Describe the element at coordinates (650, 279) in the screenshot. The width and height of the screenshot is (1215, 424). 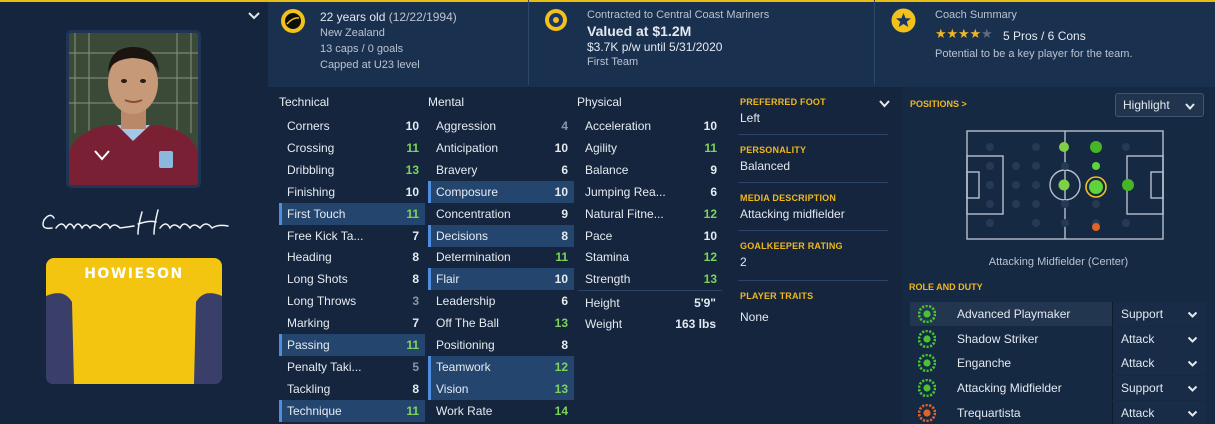
I see `attribute-row: Strength 13` at that location.